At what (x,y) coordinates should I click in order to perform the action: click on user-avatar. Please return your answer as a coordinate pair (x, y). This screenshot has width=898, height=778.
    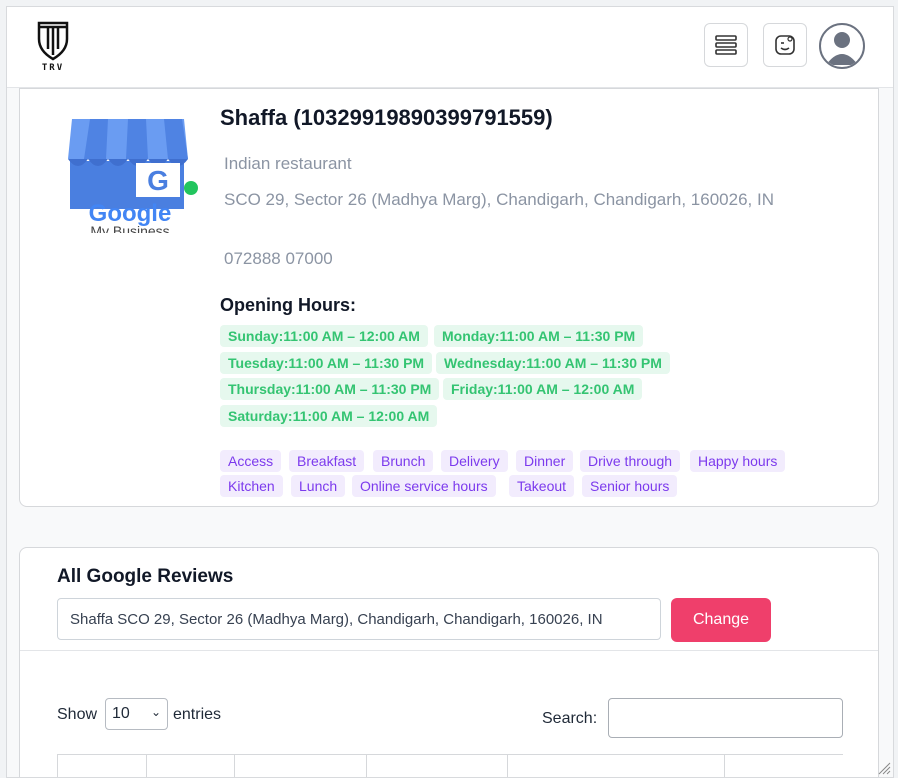
    Looking at the image, I should click on (842, 46).